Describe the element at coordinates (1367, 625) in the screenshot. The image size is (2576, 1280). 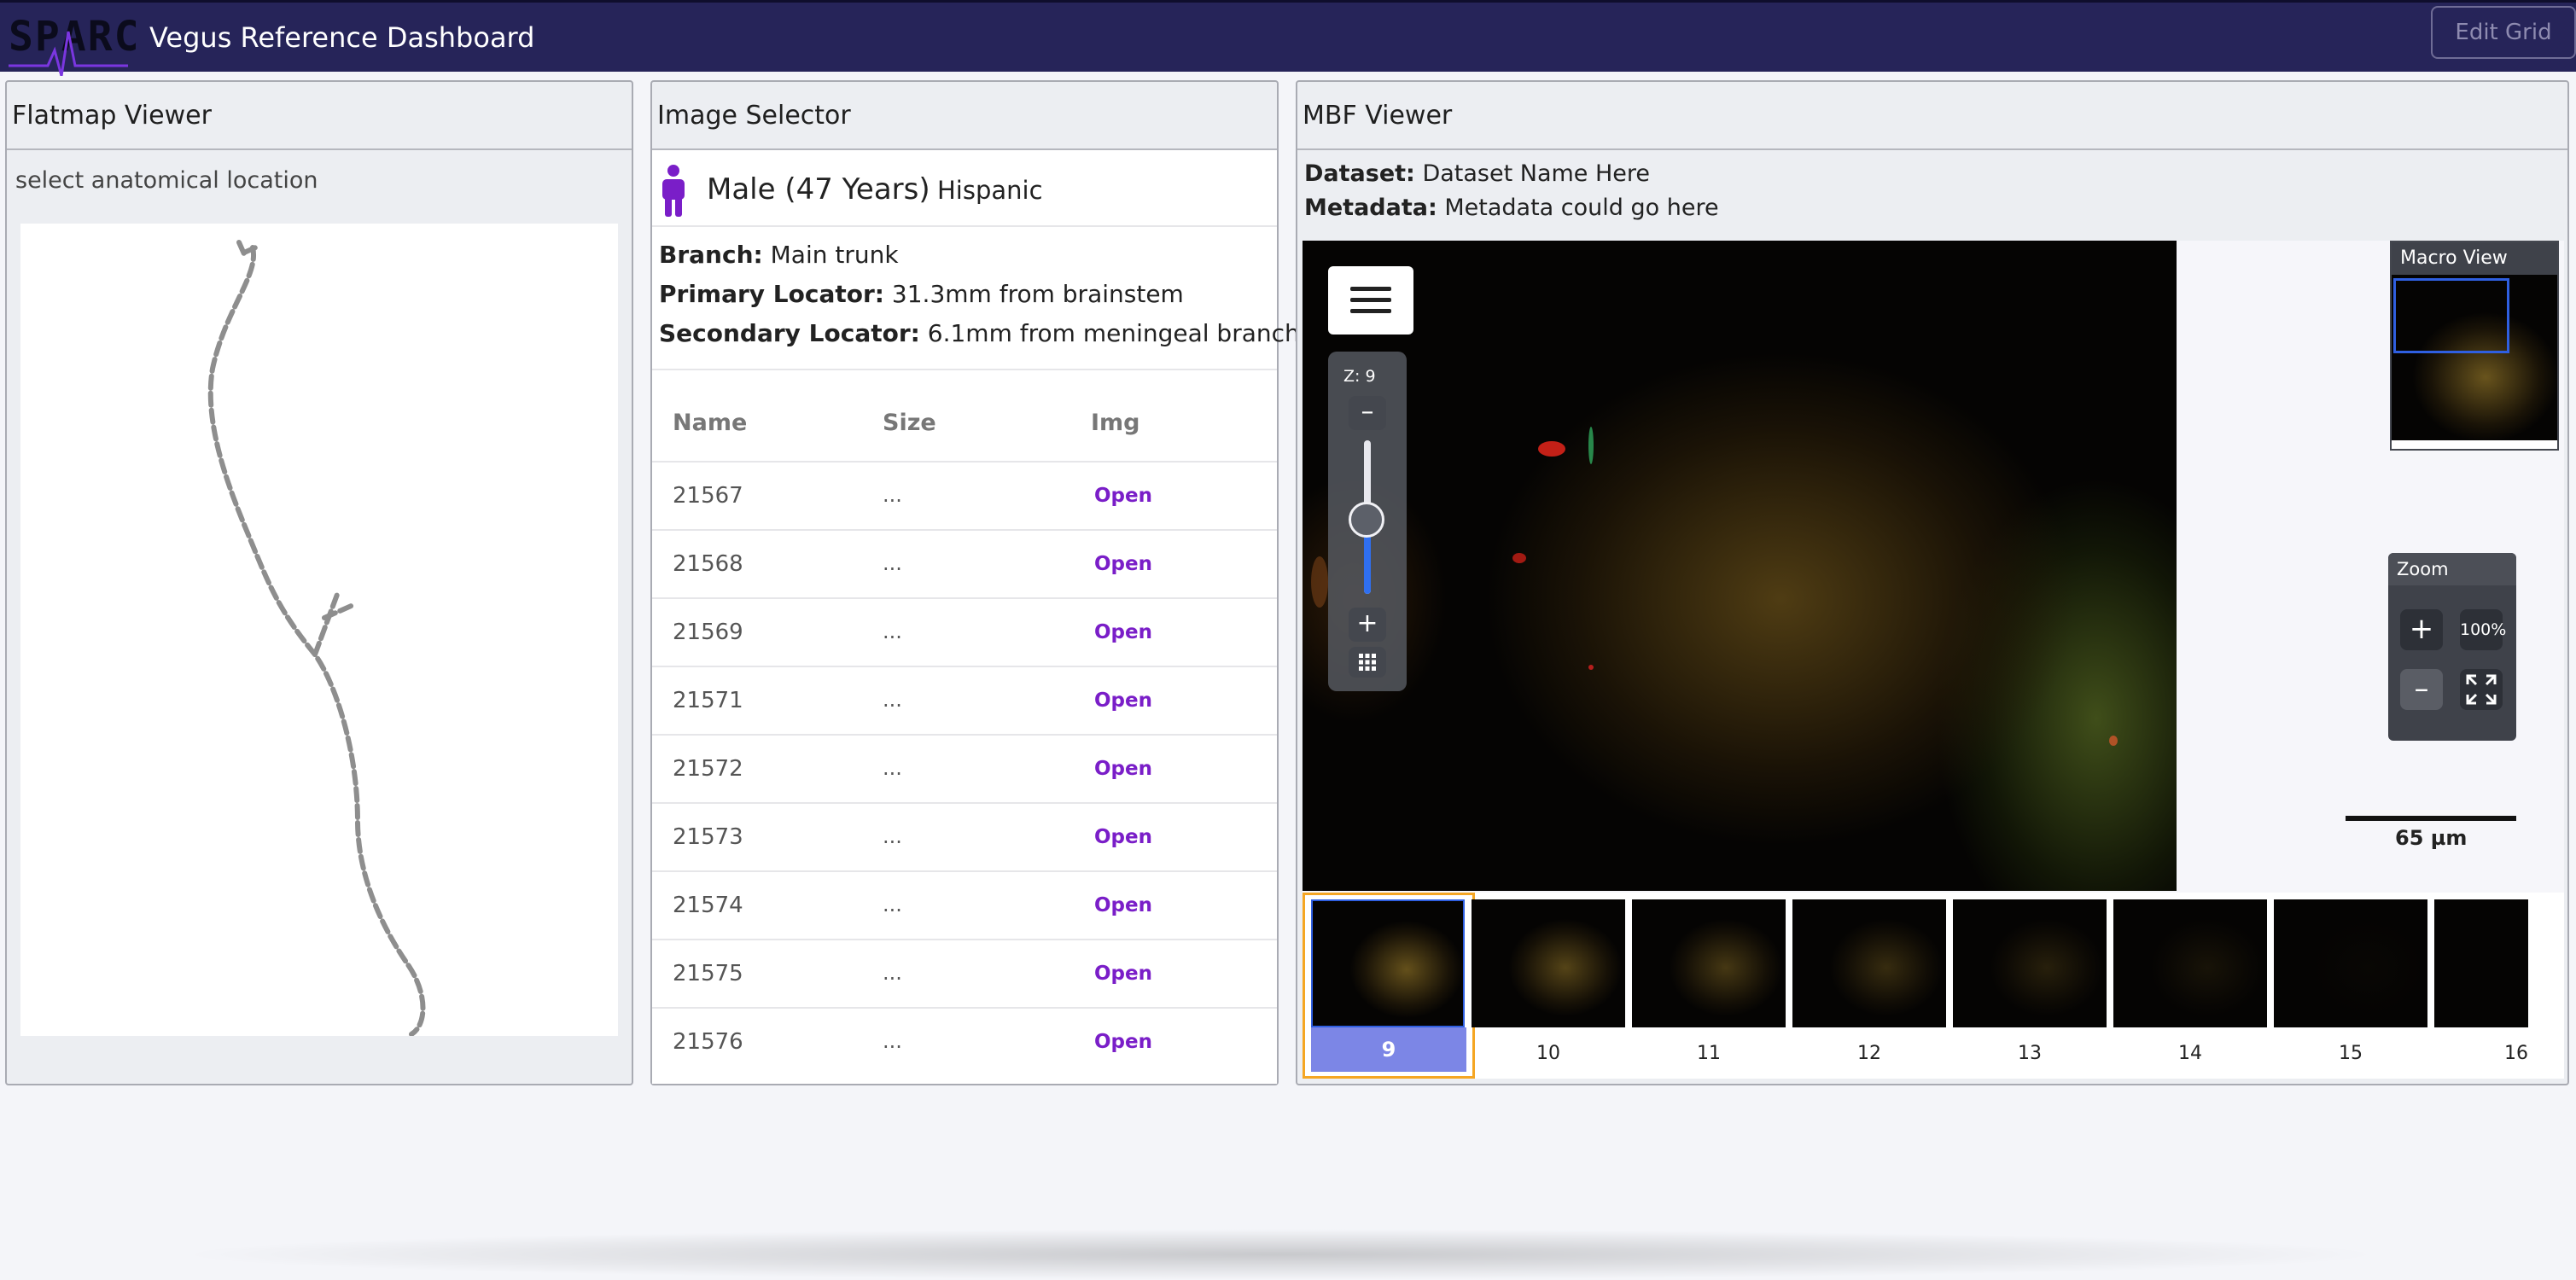
I see `z-increase-button: +` at that location.